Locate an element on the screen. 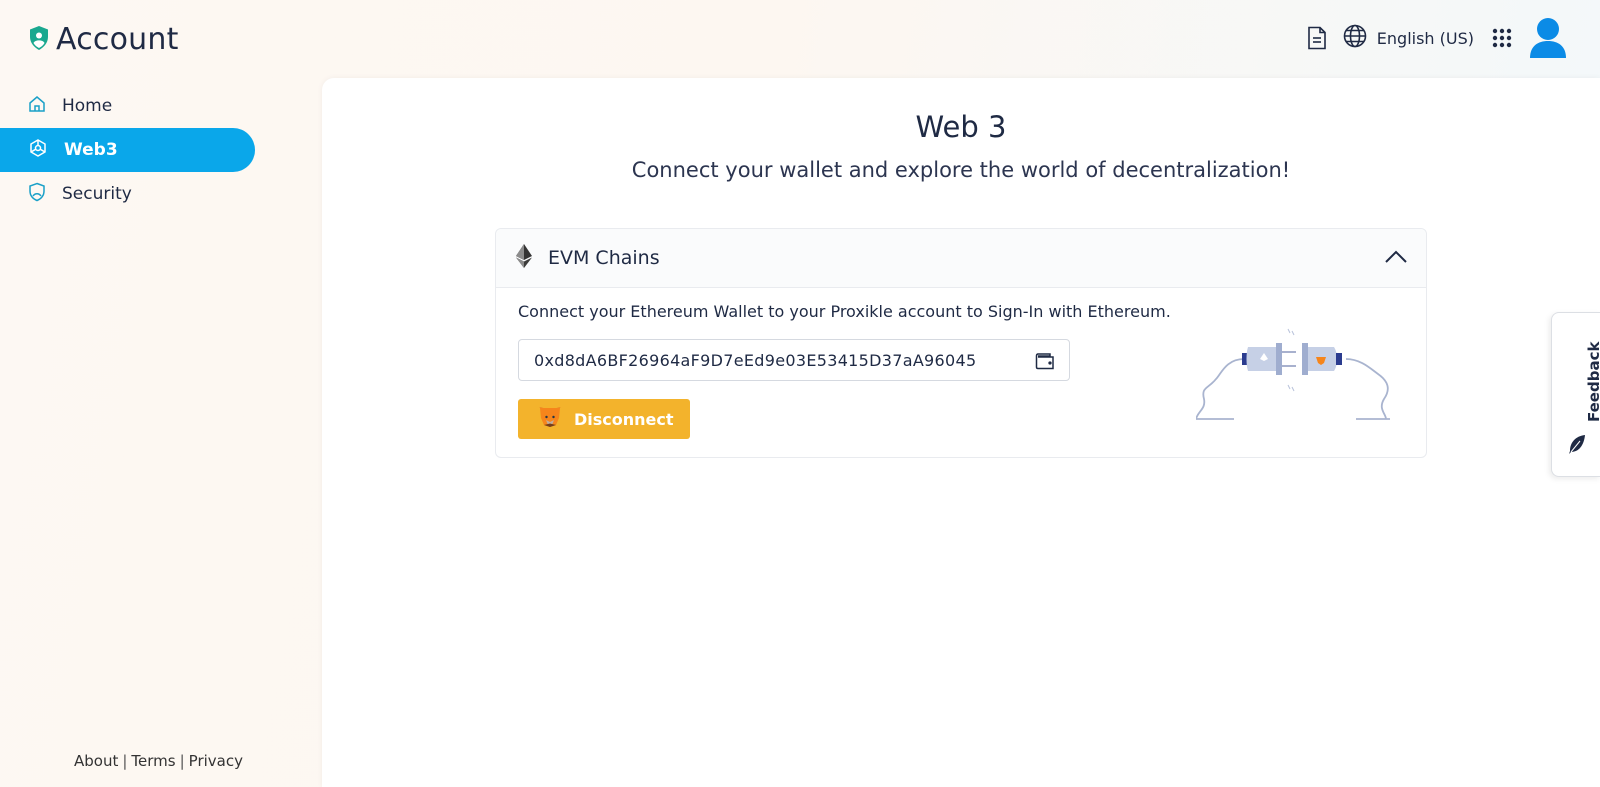  document-icon is located at coordinates (1317, 38).